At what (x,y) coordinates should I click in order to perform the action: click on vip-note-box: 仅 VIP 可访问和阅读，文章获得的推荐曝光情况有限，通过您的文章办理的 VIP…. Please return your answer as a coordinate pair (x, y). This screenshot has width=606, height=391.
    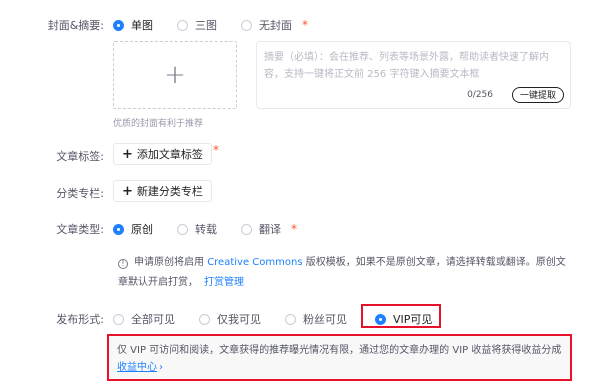
    Looking at the image, I should click on (339, 357).